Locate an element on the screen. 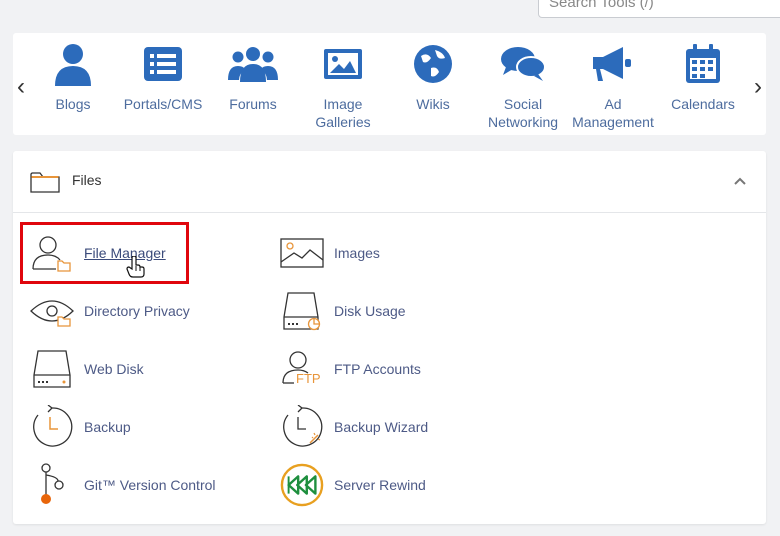 Image resolution: width=780 pixels, height=536 pixels. search-placeholder: Search Tools (/) is located at coordinates (601, 5).